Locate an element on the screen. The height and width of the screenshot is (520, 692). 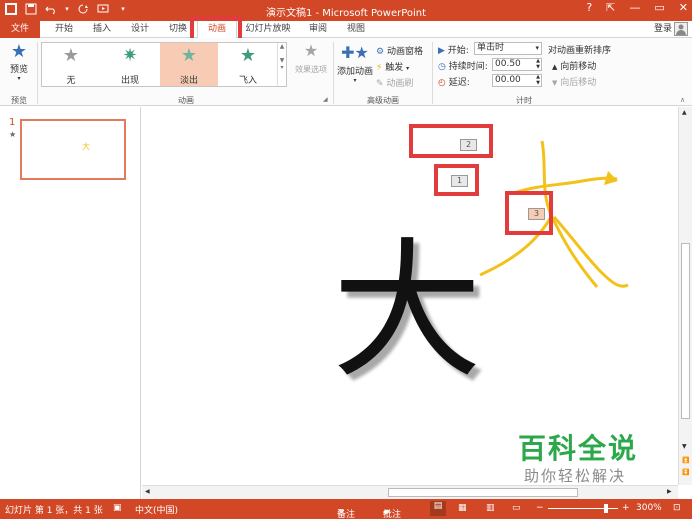
user-avatar-icon is located at coordinates (681, 29).